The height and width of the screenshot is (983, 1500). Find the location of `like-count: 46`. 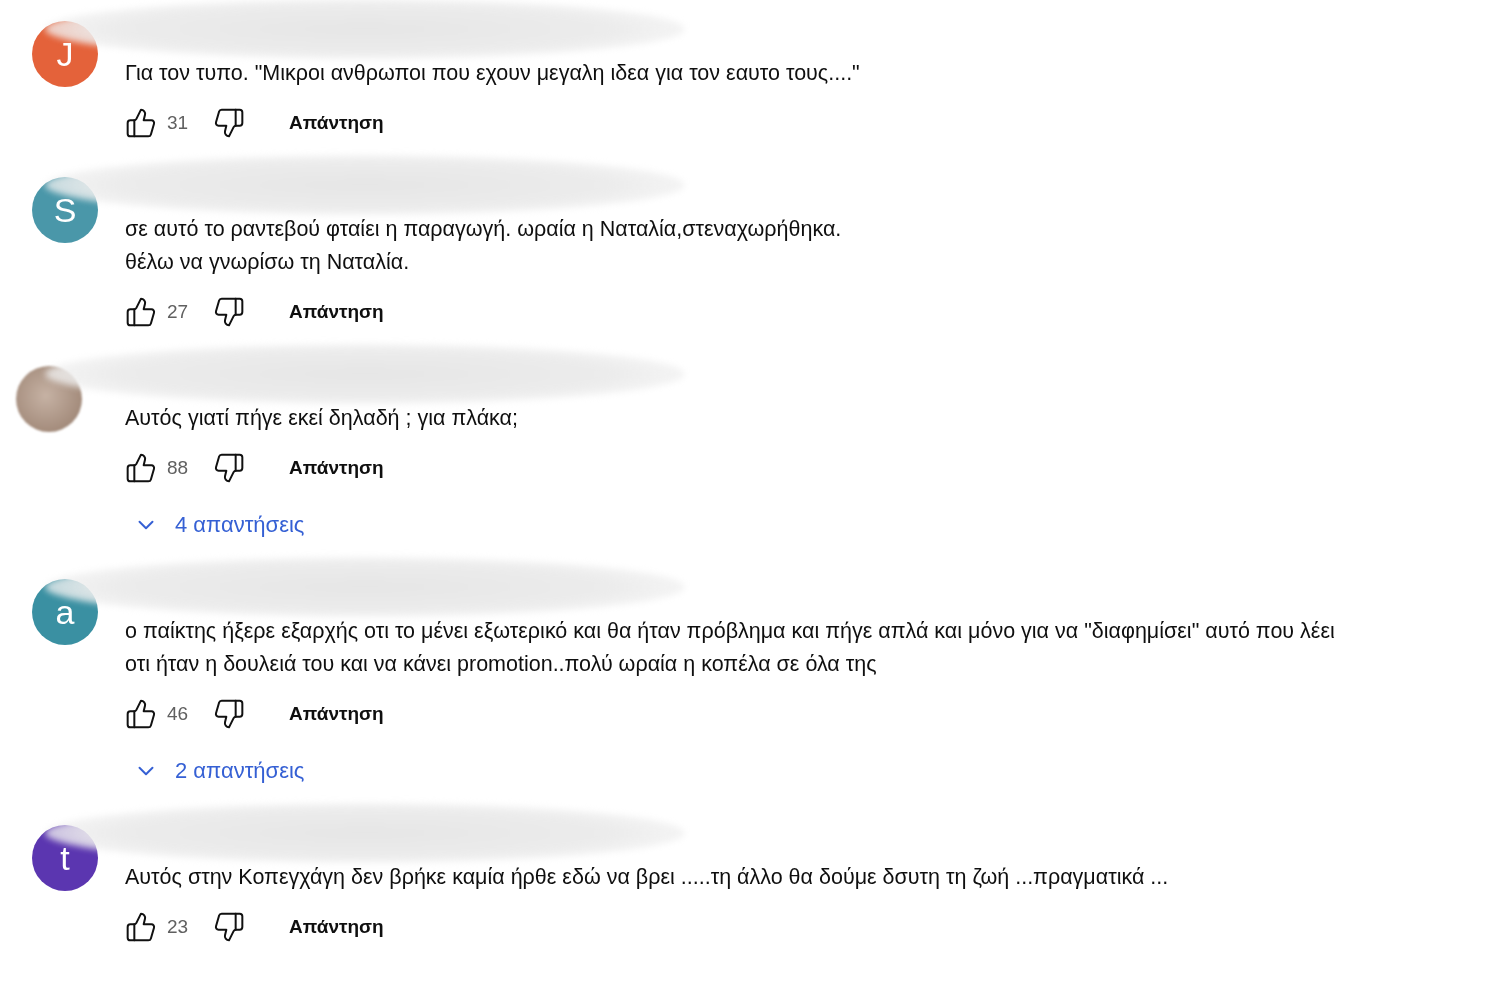

like-count: 46 is located at coordinates (178, 714).